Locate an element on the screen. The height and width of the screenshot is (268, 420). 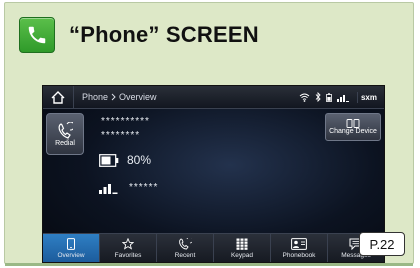
redial-label: Redial is located at coordinates (65, 143).